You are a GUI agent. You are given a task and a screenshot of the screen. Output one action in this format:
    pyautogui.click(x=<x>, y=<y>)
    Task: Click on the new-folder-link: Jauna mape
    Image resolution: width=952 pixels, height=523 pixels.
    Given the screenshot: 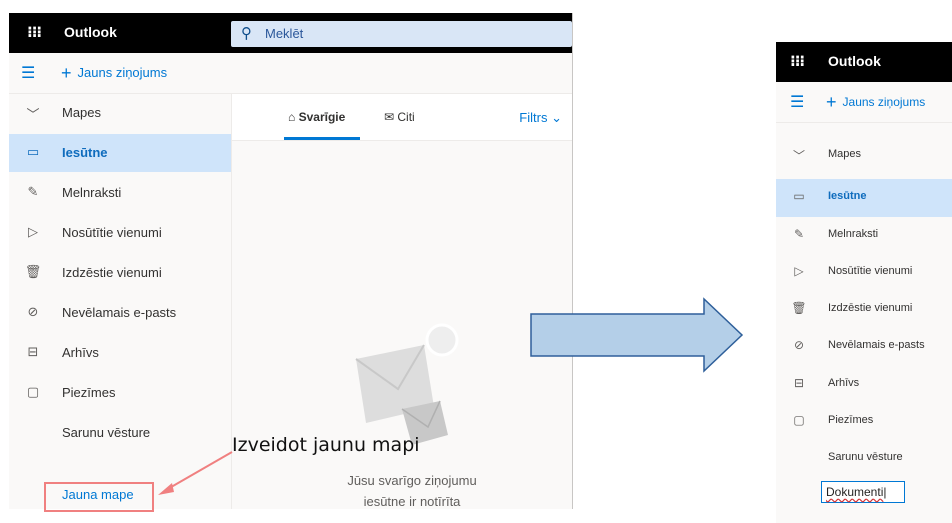 What is the action you would take?
    pyautogui.click(x=98, y=494)
    